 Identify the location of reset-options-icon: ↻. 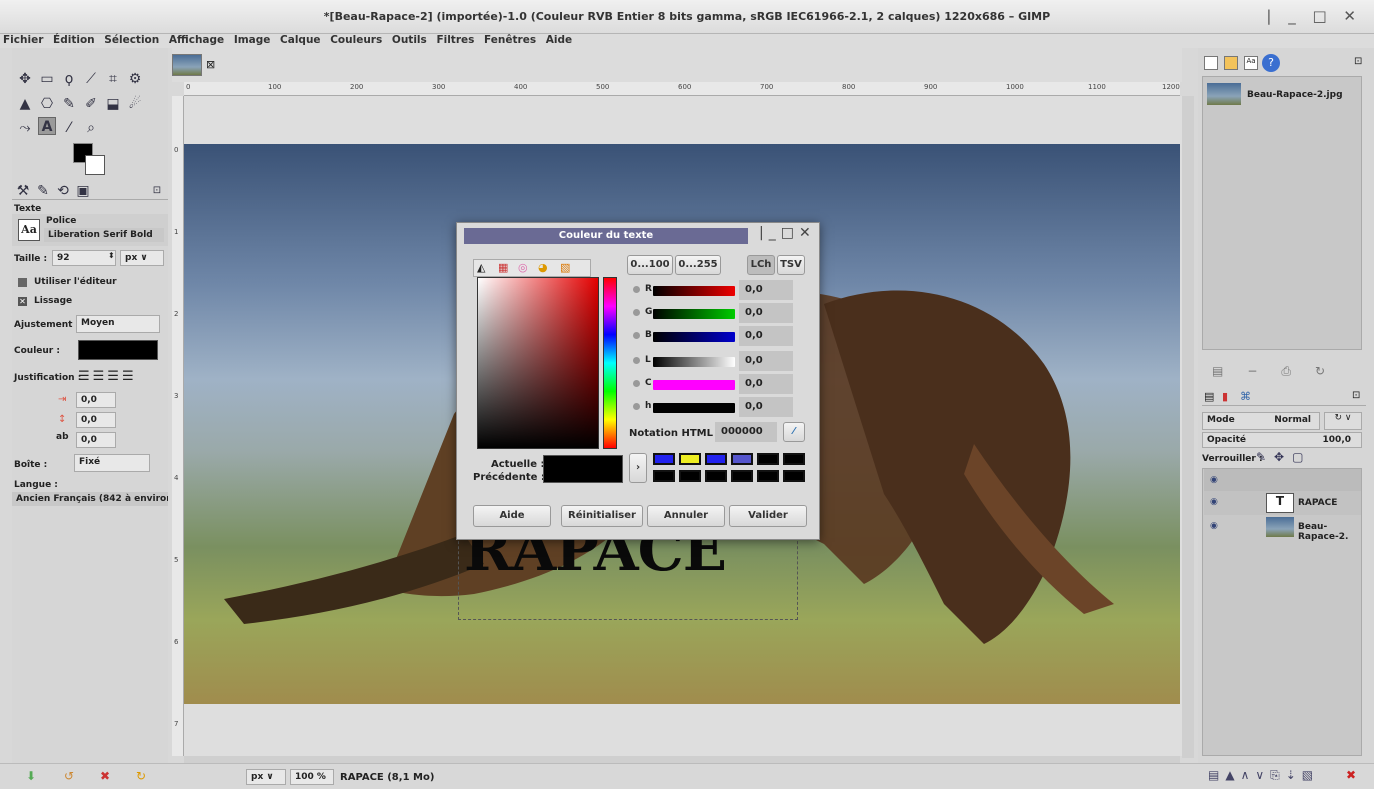
(141, 776).